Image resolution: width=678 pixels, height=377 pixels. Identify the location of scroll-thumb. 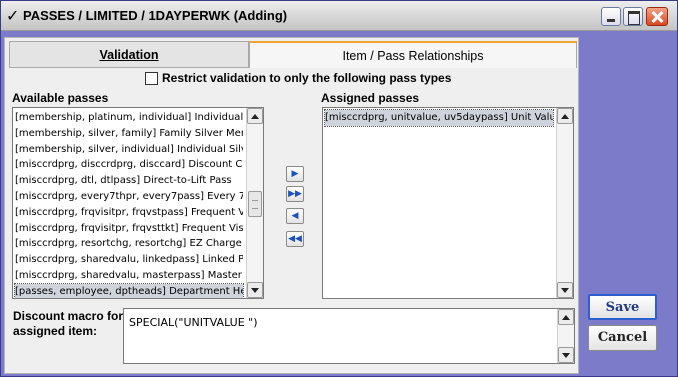
(255, 204).